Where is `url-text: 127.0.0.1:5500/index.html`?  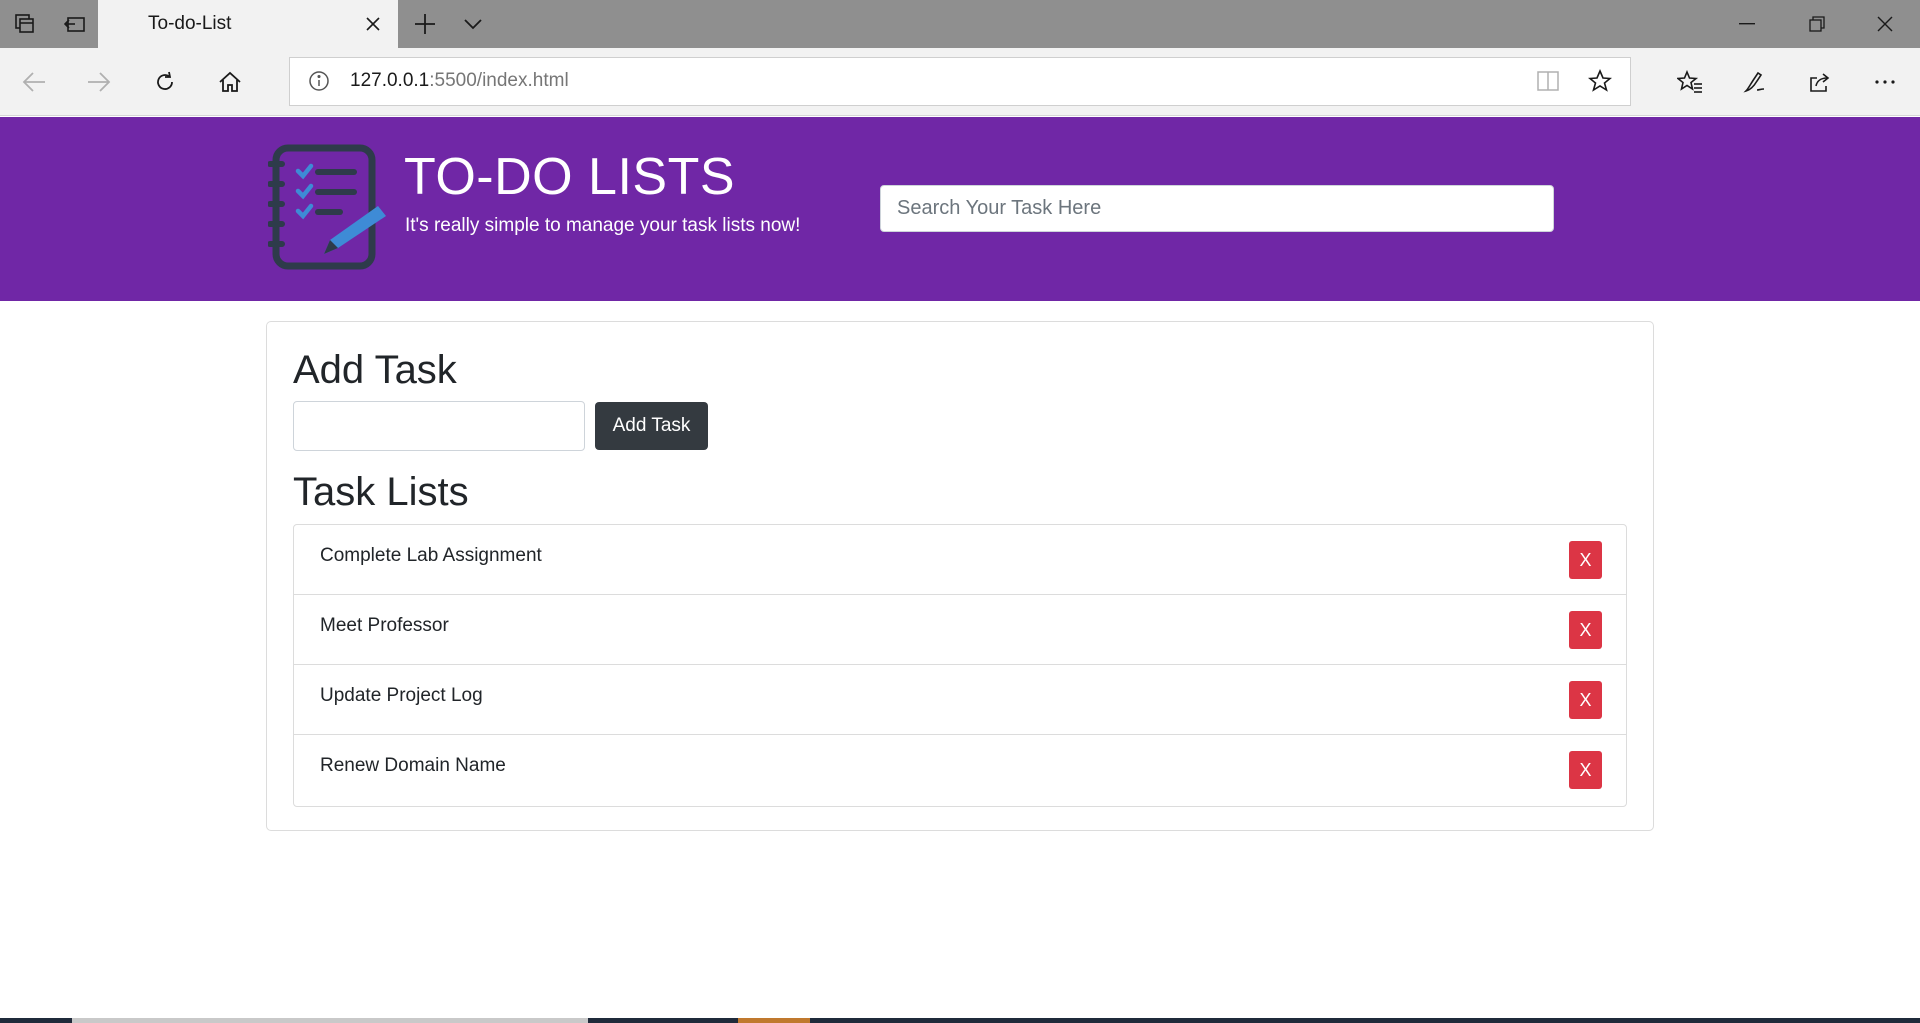
url-text: 127.0.0.1:5500/index.html is located at coordinates (459, 81).